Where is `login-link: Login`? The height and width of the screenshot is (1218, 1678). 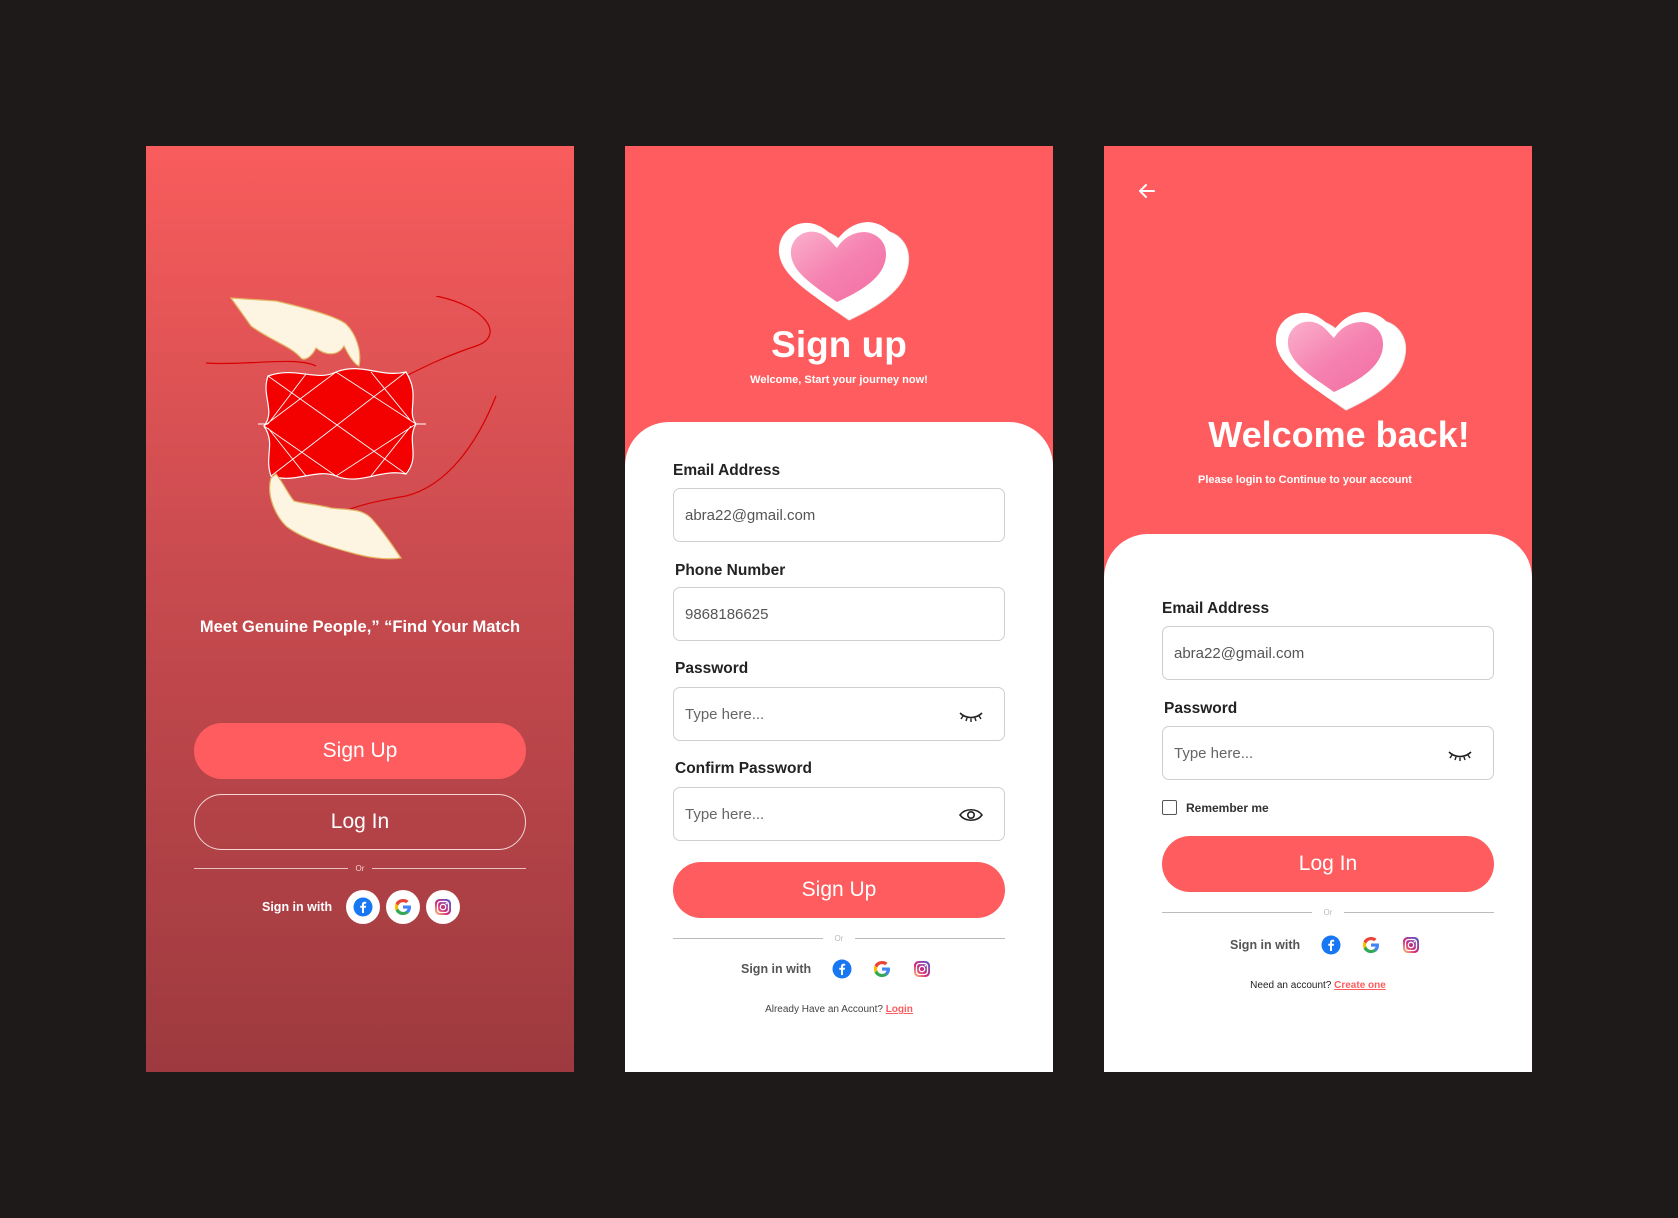
login-link: Login is located at coordinates (899, 1009).